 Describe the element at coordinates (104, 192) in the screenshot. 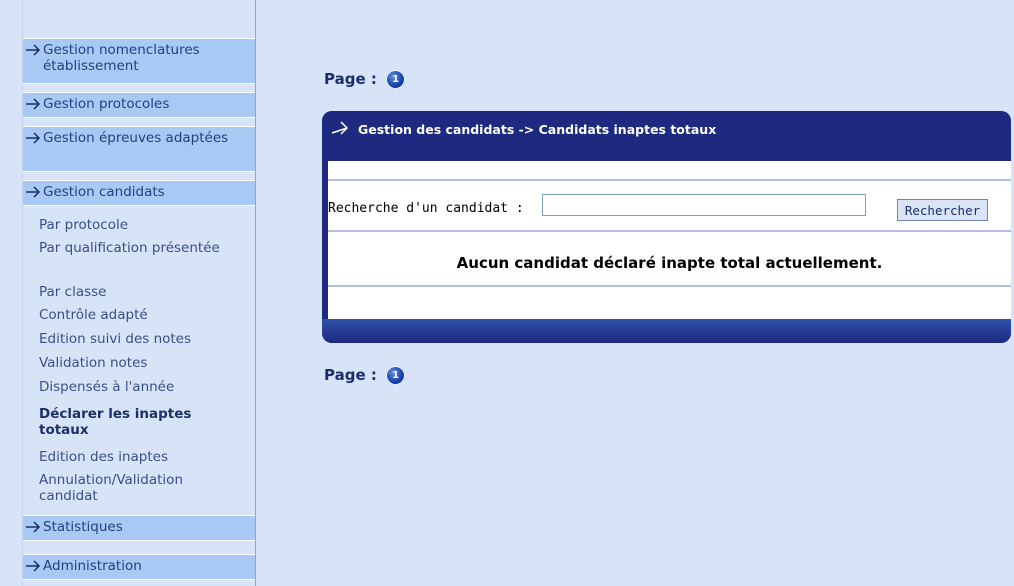

I see `sidebar-section-label: Gestion candidats` at that location.